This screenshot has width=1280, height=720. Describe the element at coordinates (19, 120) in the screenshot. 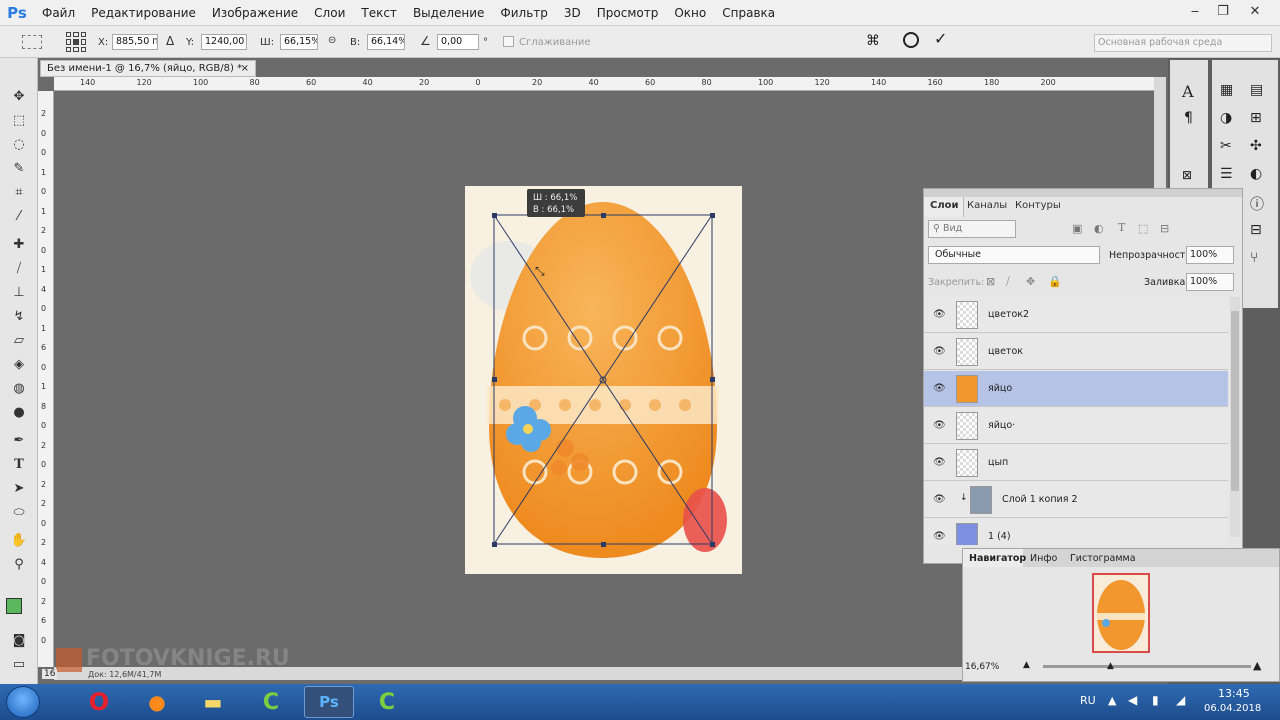

I see `marquee-tool-icon: ⬚` at that location.